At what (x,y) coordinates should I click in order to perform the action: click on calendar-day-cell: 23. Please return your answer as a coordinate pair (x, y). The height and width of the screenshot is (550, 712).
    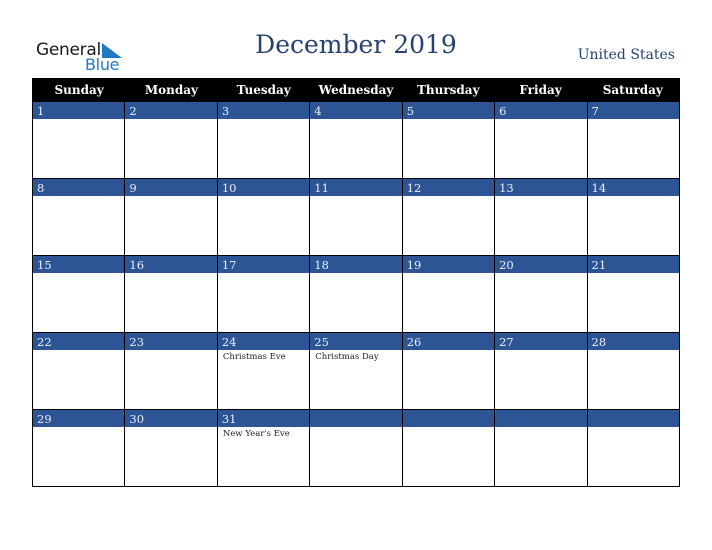
    Looking at the image, I should click on (171, 370).